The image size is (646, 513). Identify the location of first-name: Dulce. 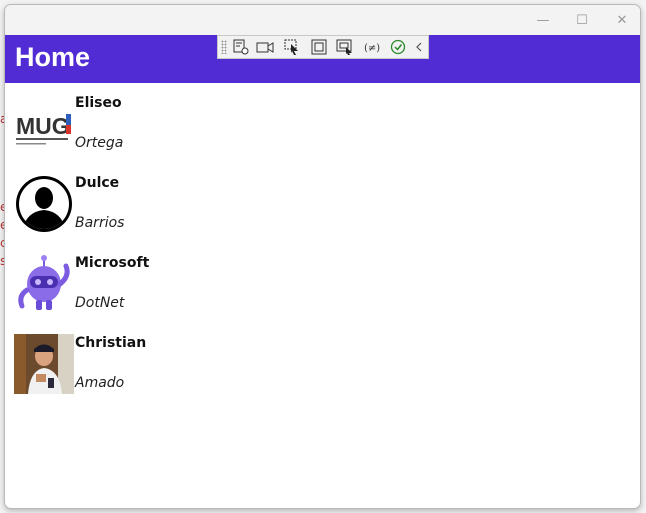
(97, 183).